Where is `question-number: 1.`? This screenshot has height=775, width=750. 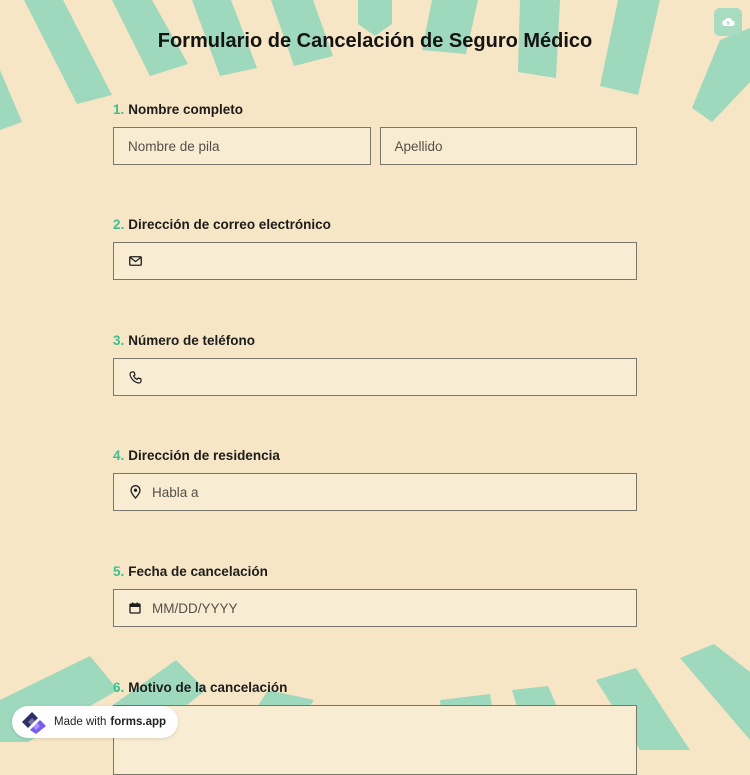 question-number: 1. is located at coordinates (119, 109).